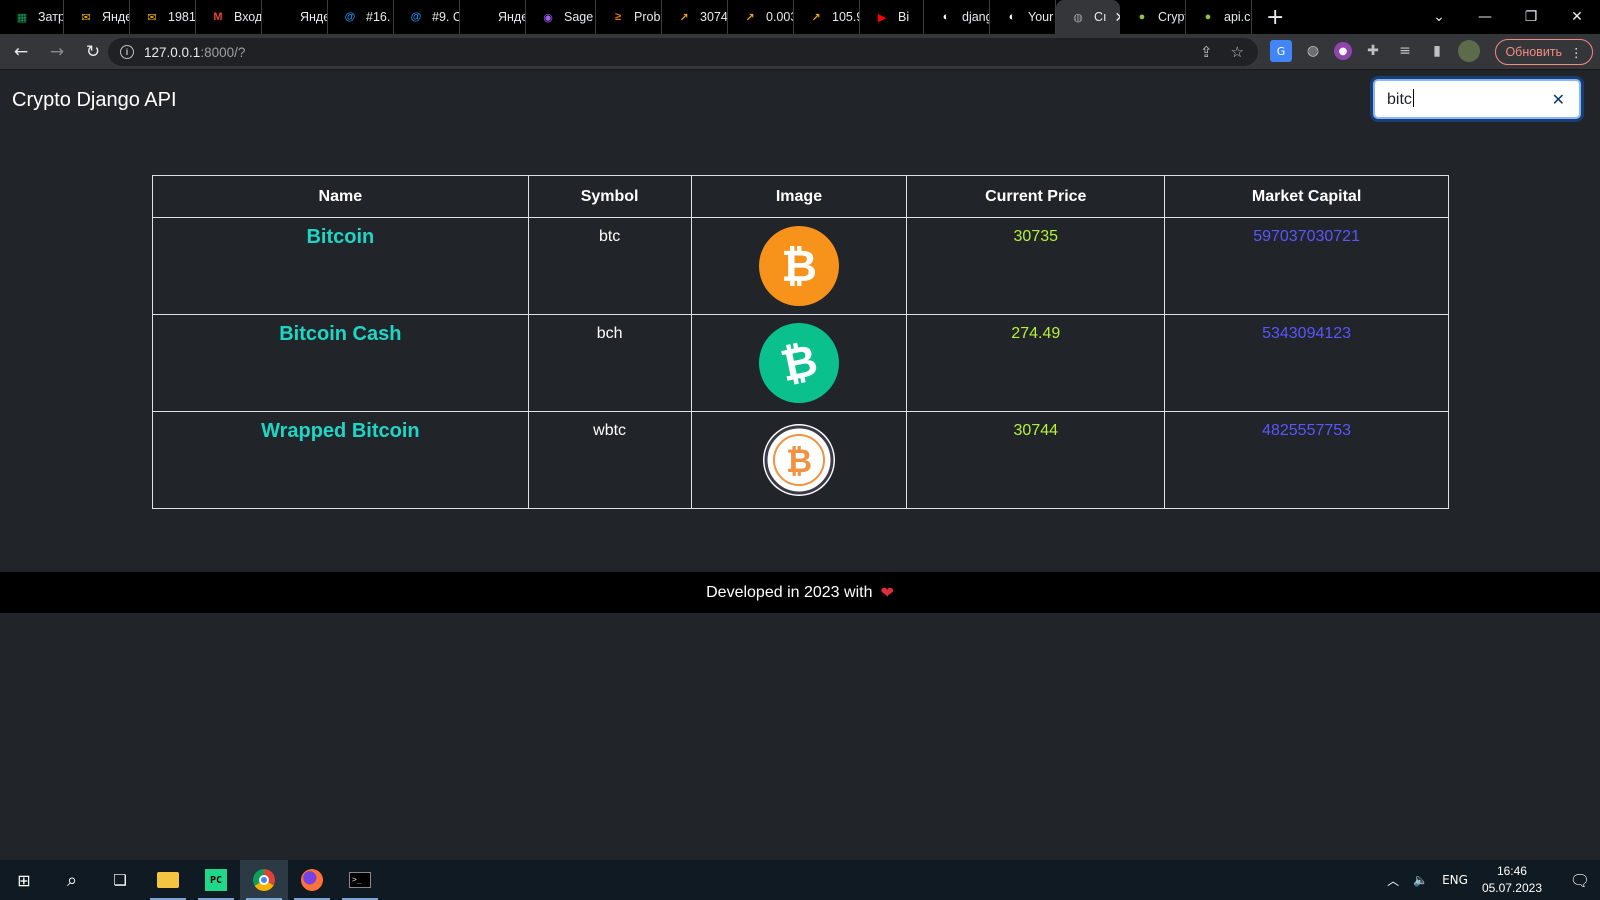 This screenshot has height=900, width=1600. Describe the element at coordinates (1373, 51) in the screenshot. I see `extensions-puzzle-icon: ✚` at that location.